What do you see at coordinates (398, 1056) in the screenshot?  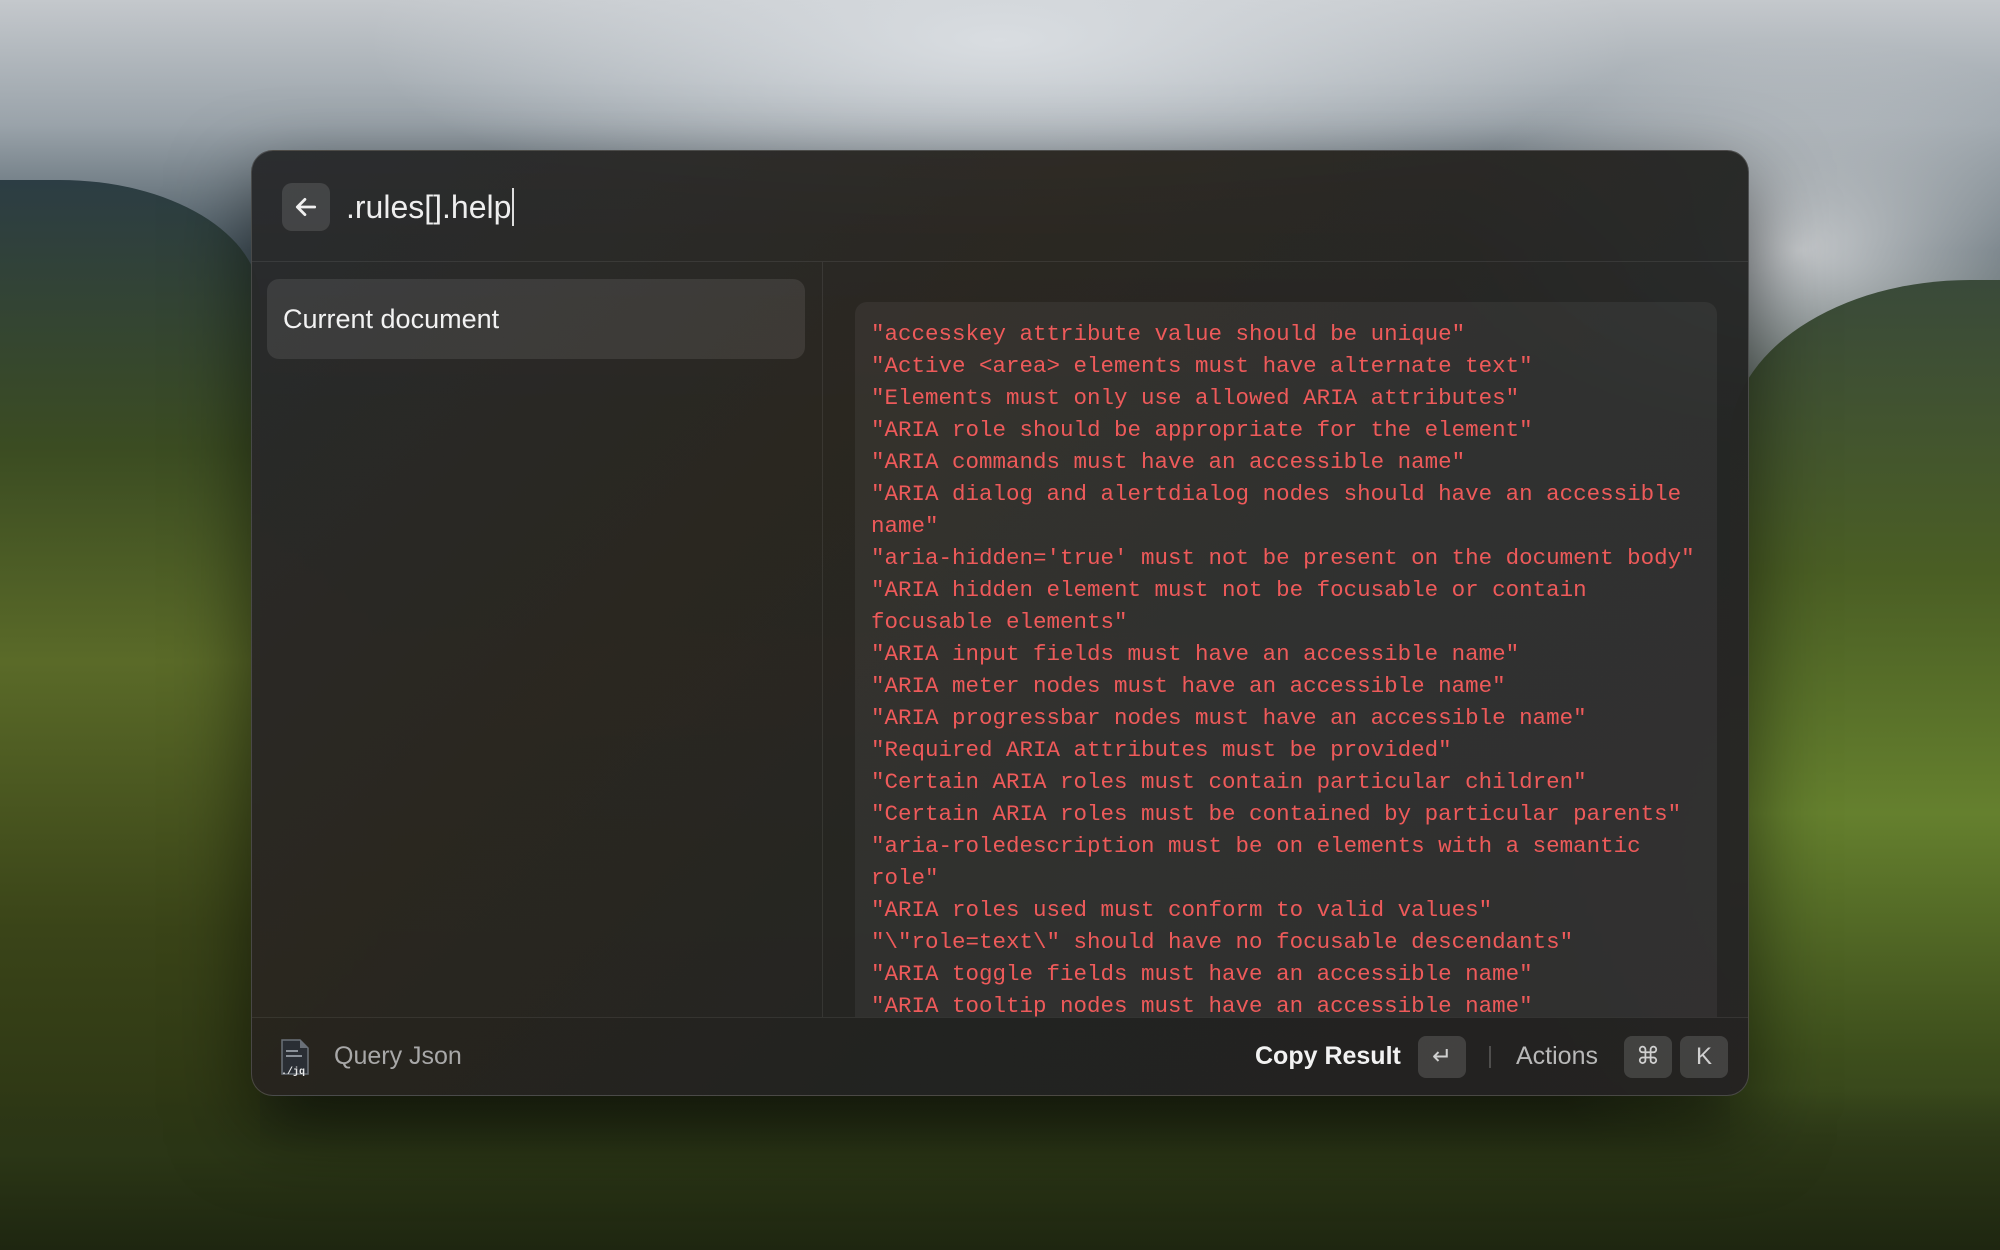 I see `command-name: Query Json` at bounding box center [398, 1056].